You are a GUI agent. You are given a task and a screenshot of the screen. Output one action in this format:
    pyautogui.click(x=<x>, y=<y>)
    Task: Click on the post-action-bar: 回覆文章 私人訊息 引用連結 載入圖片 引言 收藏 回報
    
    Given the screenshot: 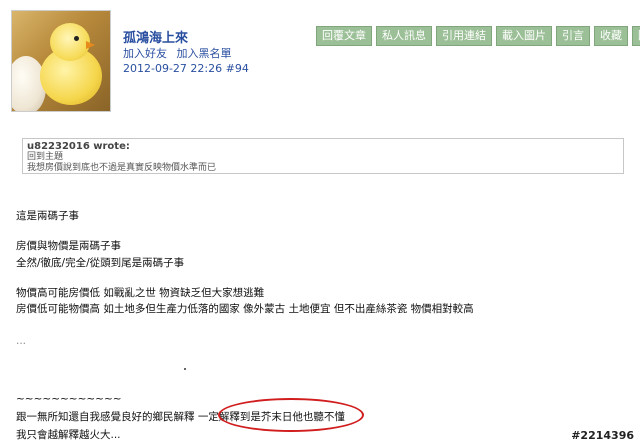 What is the action you would take?
    pyautogui.click(x=478, y=36)
    